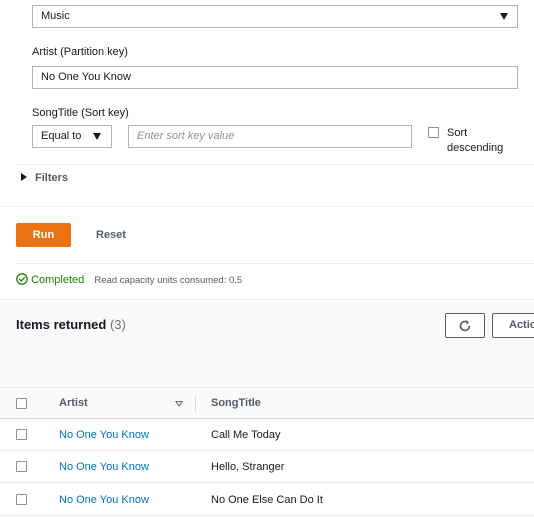 Image resolution: width=534 pixels, height=518 pixels. What do you see at coordinates (117, 324) in the screenshot?
I see `results-count: (3)` at bounding box center [117, 324].